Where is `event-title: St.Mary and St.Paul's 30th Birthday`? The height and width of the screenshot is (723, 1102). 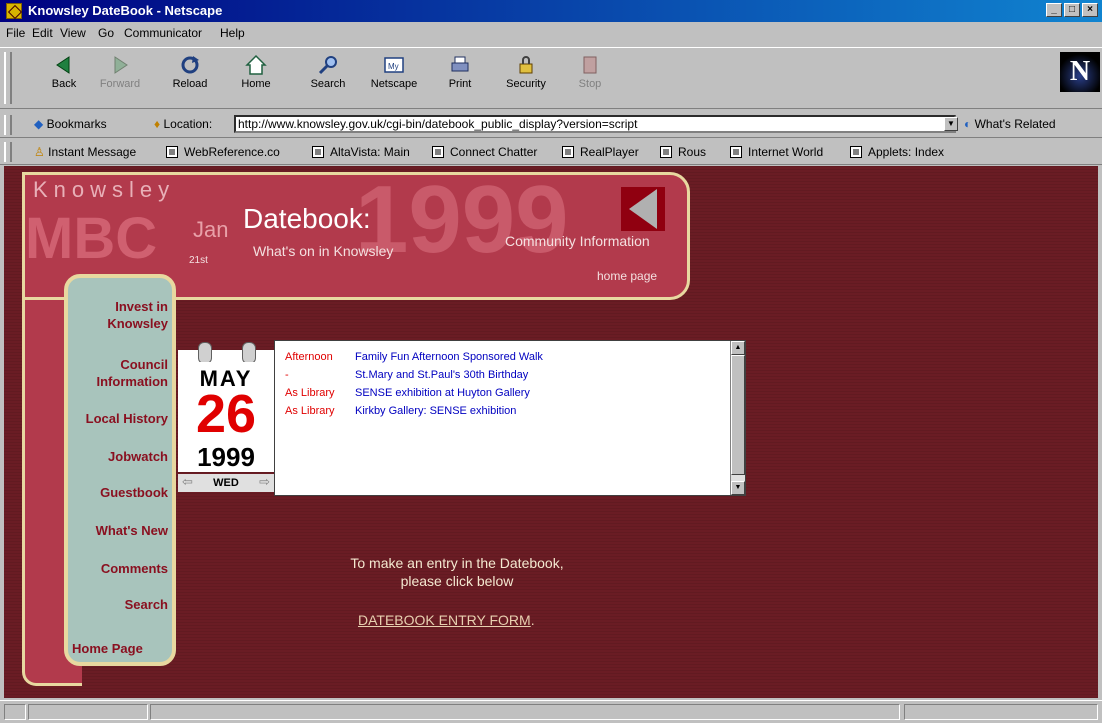 event-title: St.Mary and St.Paul's 30th Birthday is located at coordinates (441, 375).